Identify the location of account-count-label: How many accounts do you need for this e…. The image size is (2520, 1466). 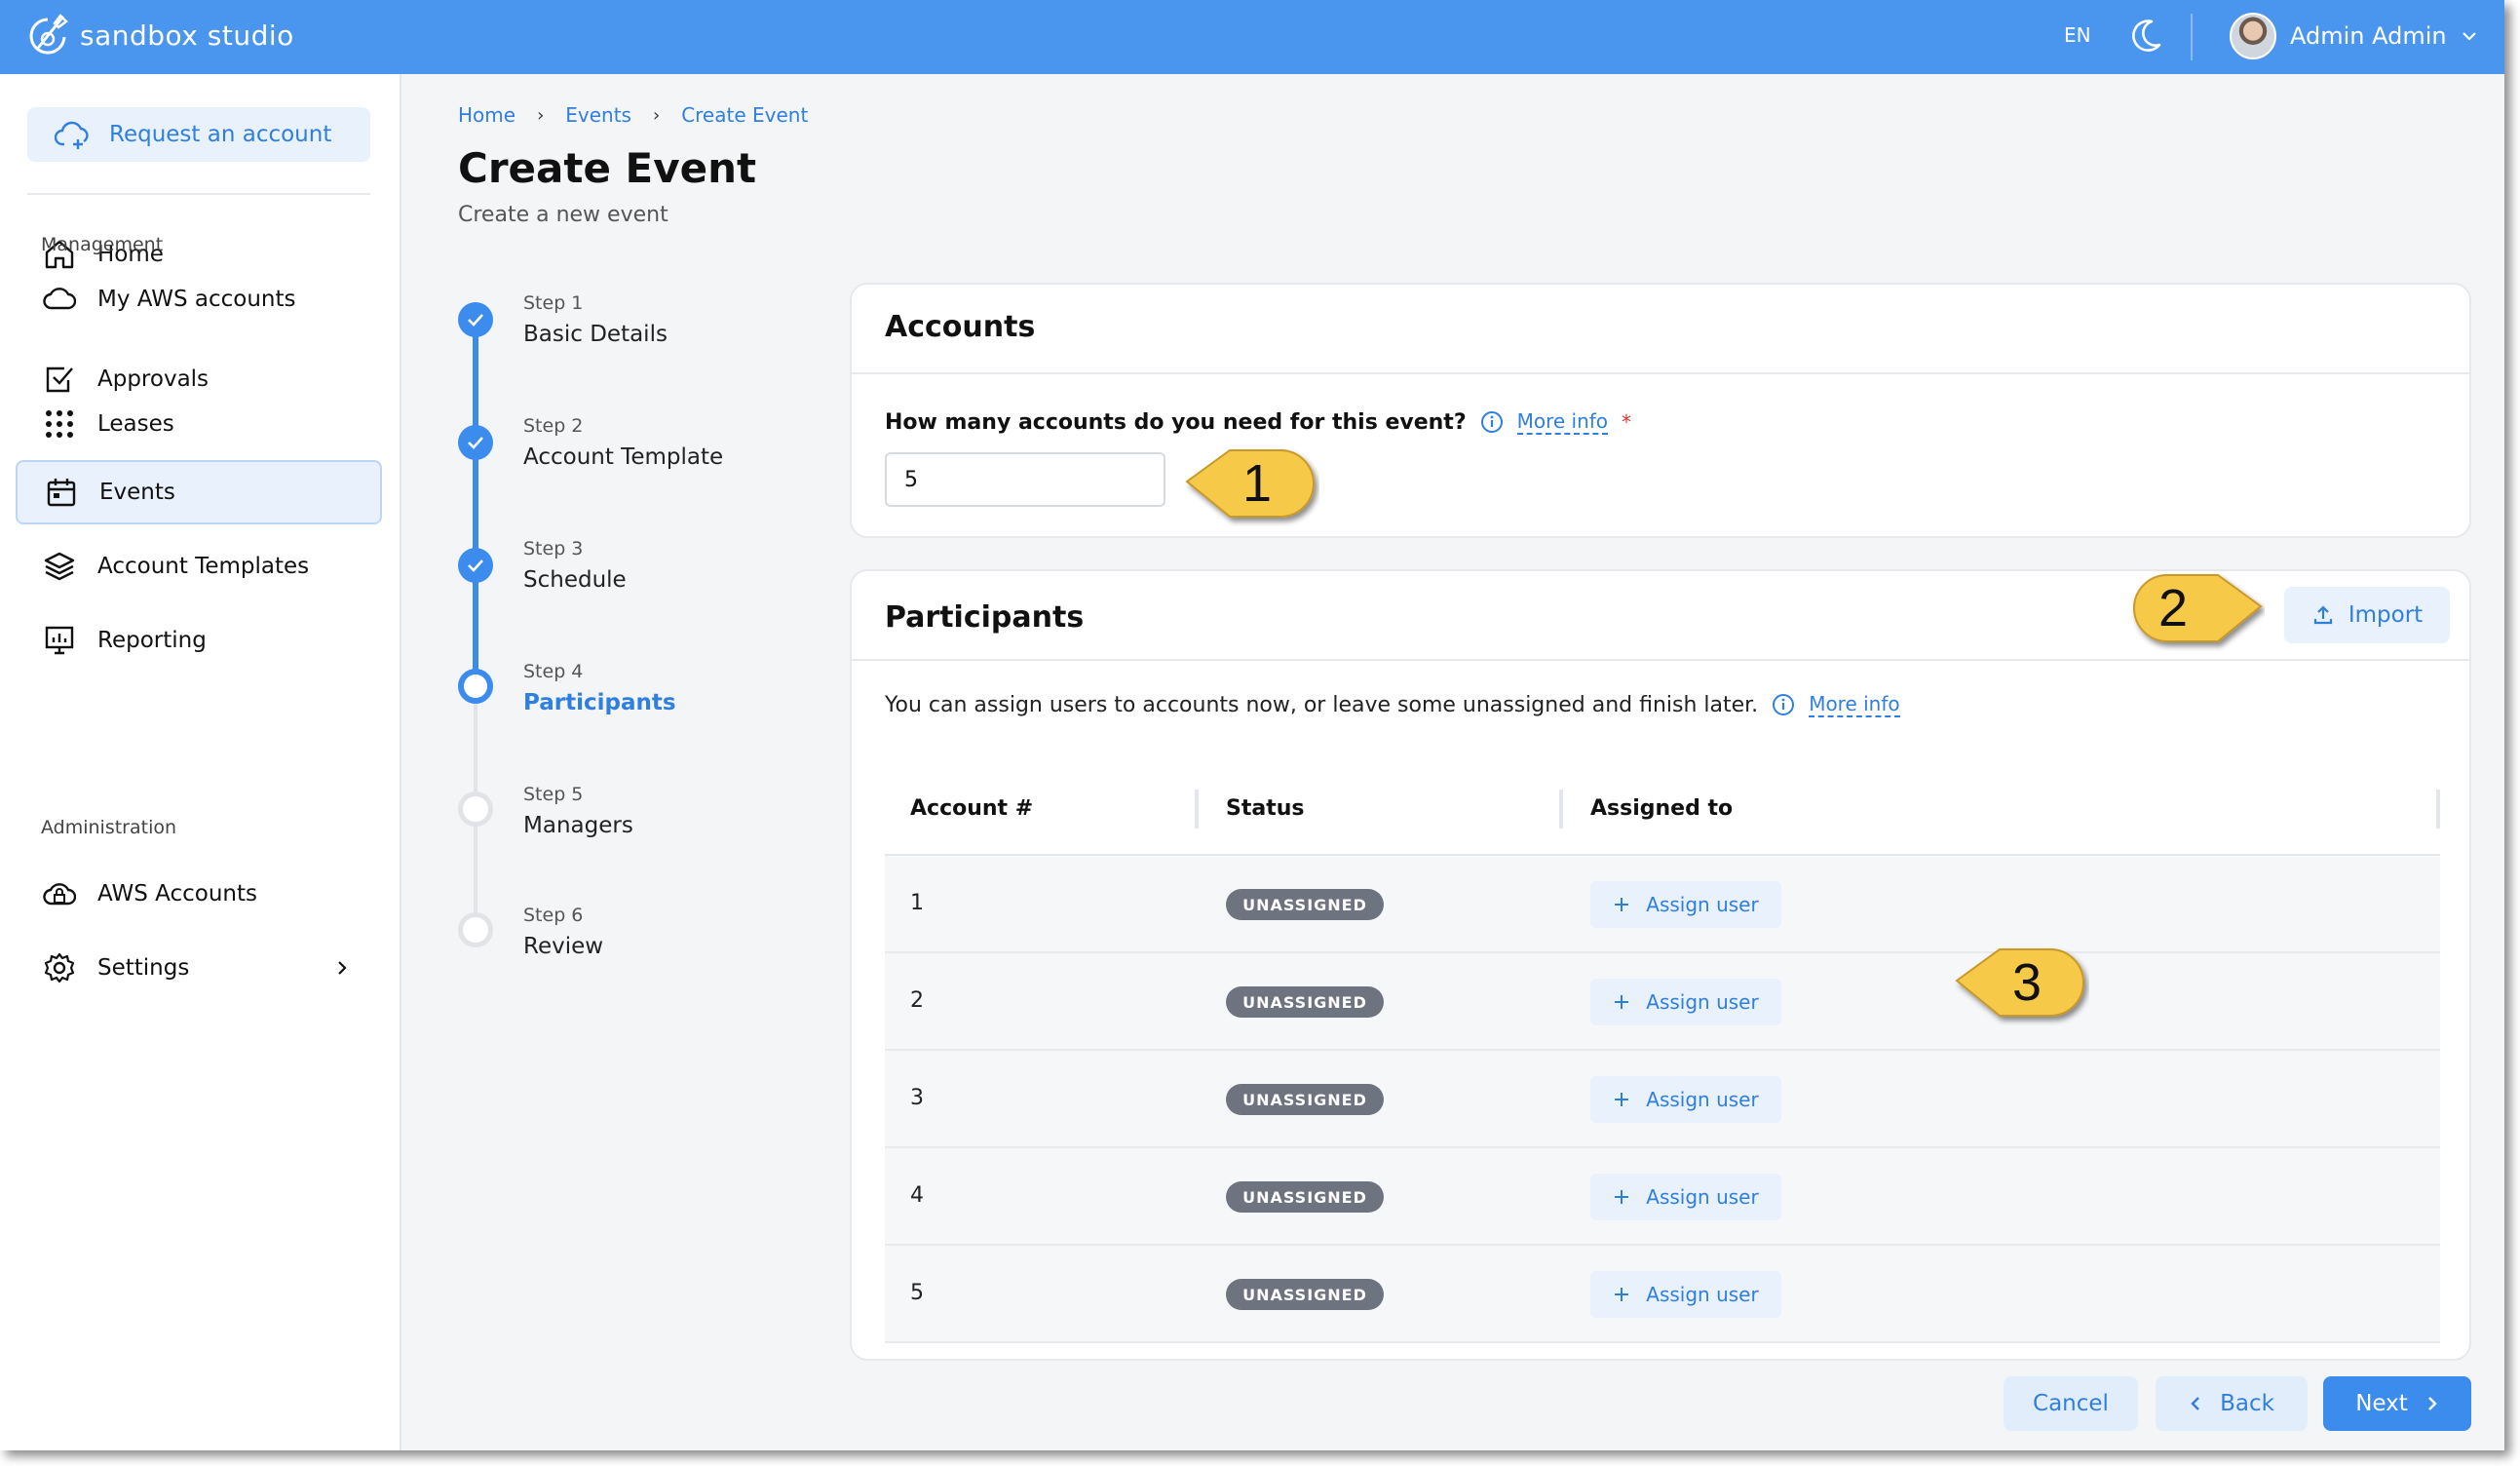
(1258, 422).